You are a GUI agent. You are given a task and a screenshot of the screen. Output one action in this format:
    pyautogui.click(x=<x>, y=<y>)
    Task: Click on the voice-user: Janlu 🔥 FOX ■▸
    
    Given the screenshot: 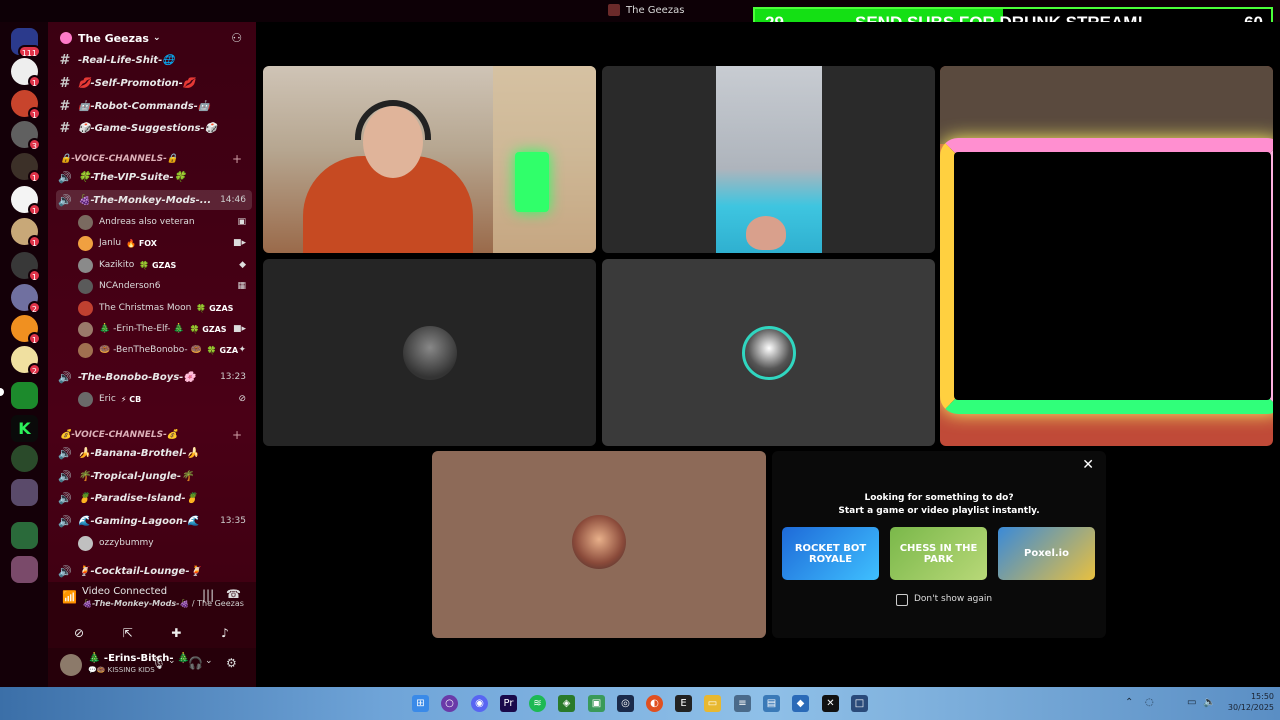 What is the action you would take?
    pyautogui.click(x=164, y=243)
    